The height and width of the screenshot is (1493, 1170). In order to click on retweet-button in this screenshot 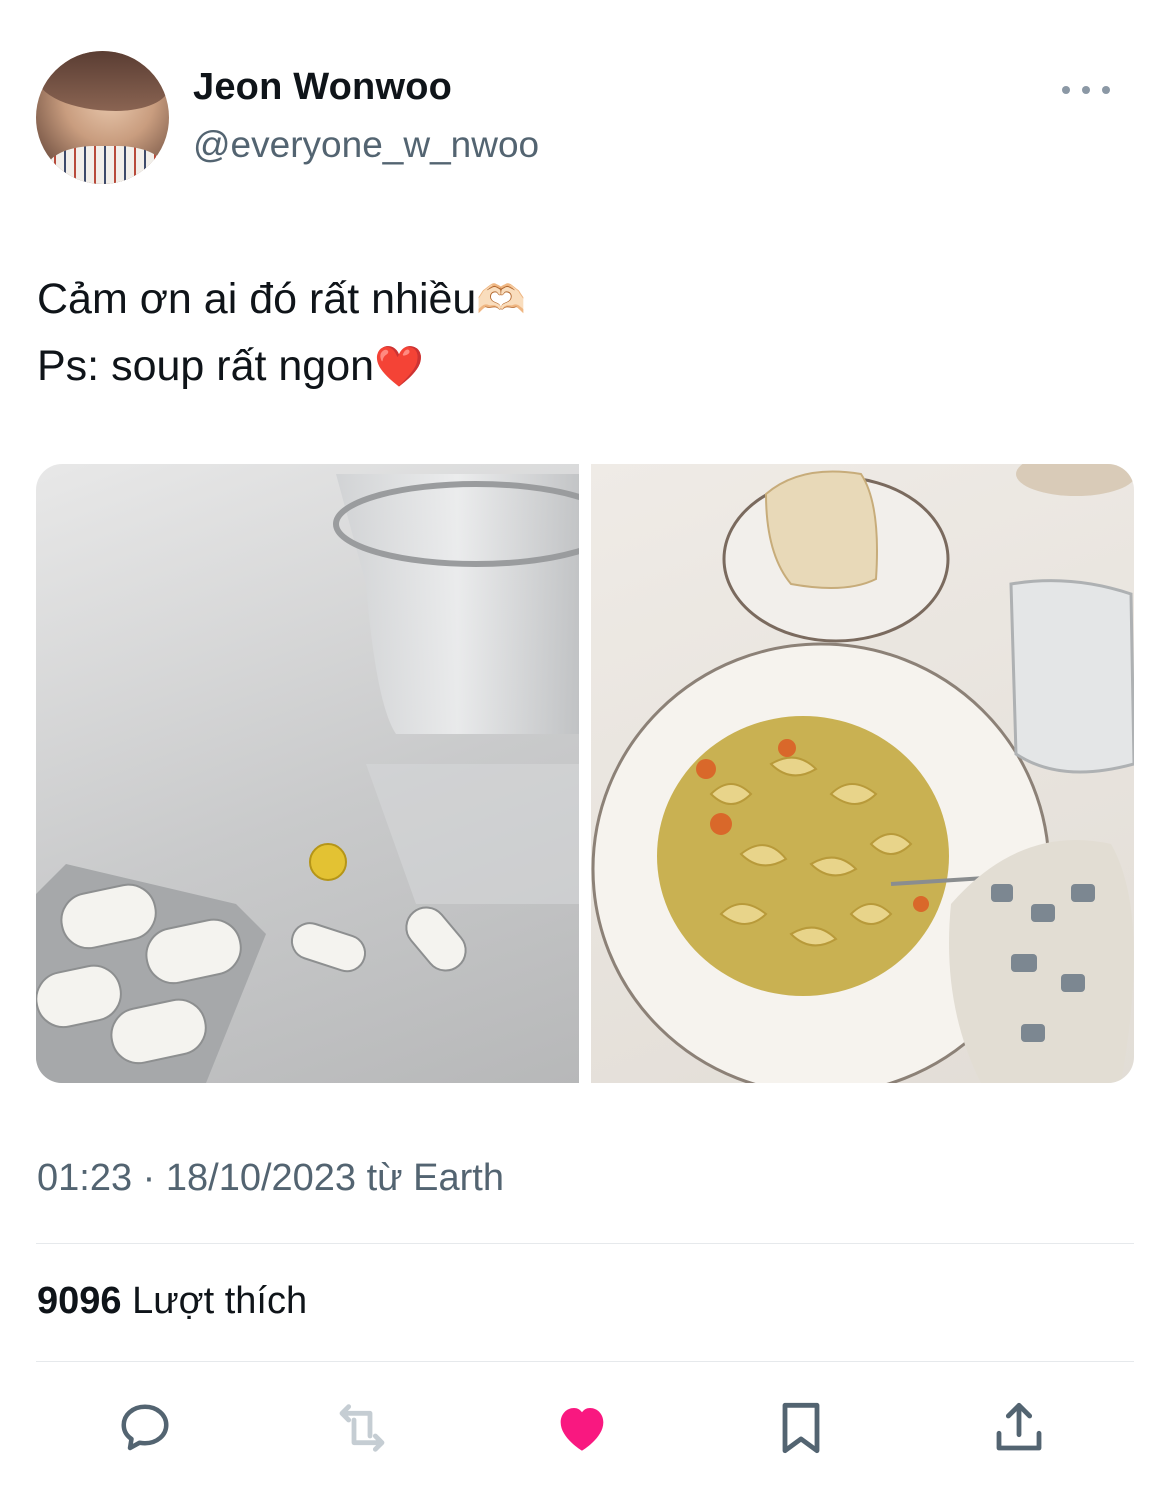, I will do `click(362, 1428)`.